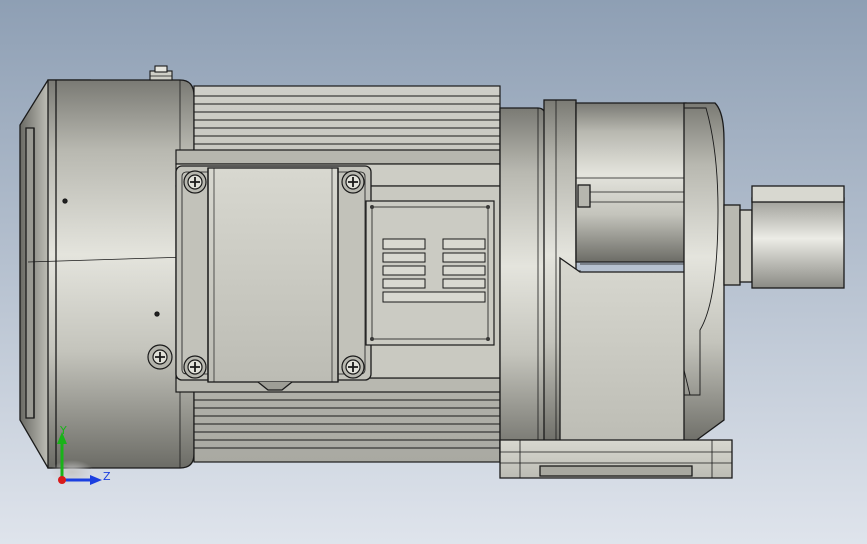  What do you see at coordinates (616, 459) in the screenshot?
I see `mounting-foot` at bounding box center [616, 459].